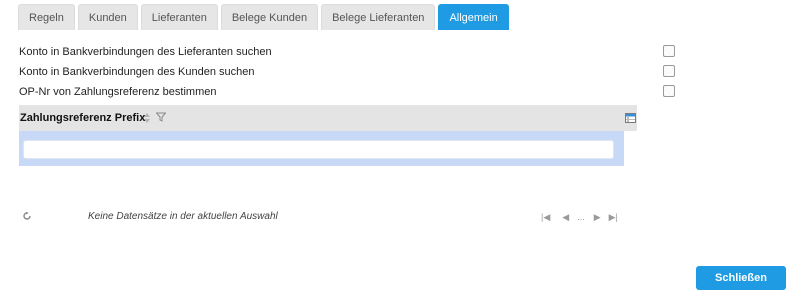  I want to click on refresh-icon, so click(27, 216).